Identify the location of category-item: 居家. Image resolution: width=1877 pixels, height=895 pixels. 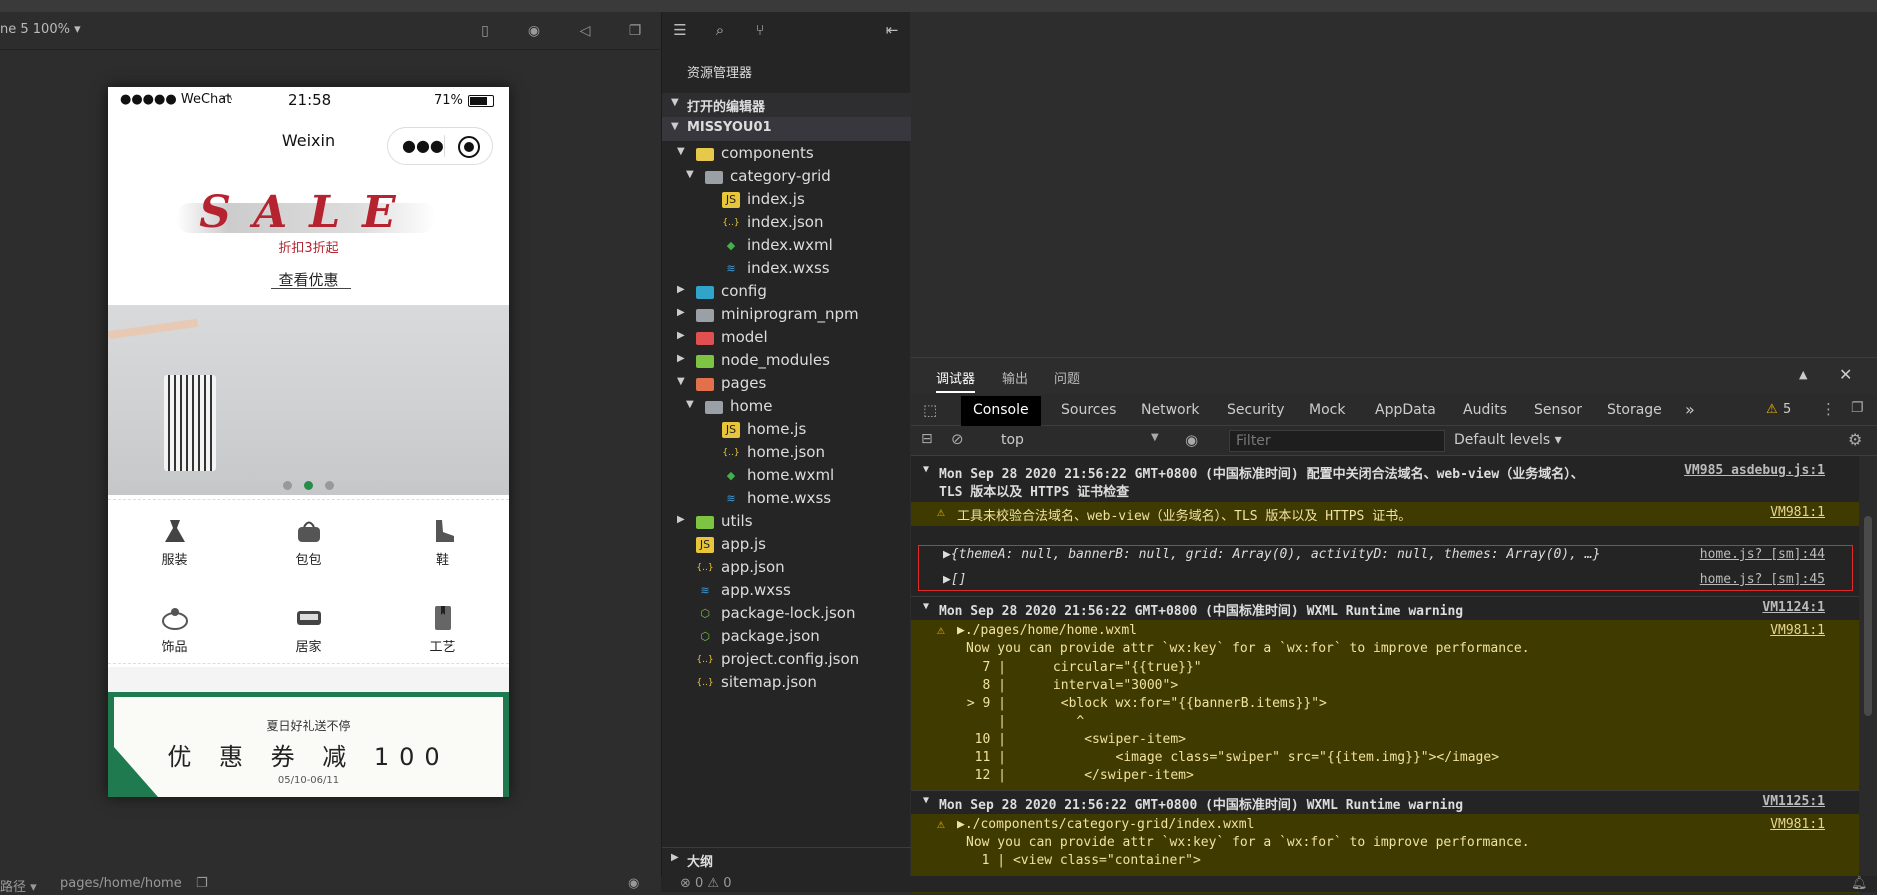
(308, 630).